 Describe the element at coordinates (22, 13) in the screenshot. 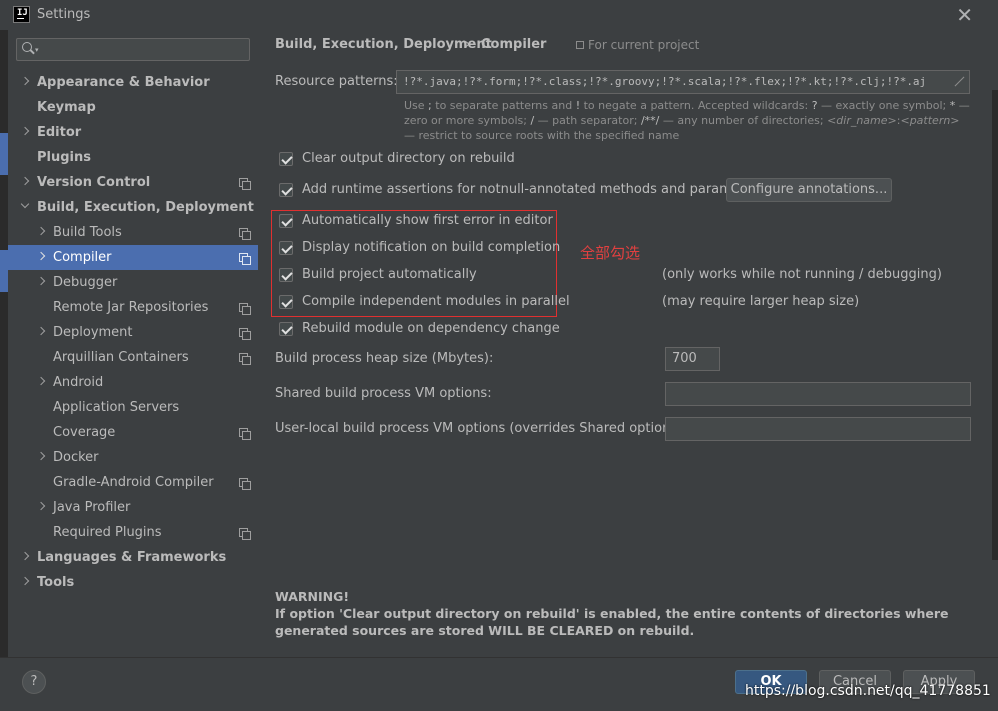

I see `logo-text: IJ` at that location.